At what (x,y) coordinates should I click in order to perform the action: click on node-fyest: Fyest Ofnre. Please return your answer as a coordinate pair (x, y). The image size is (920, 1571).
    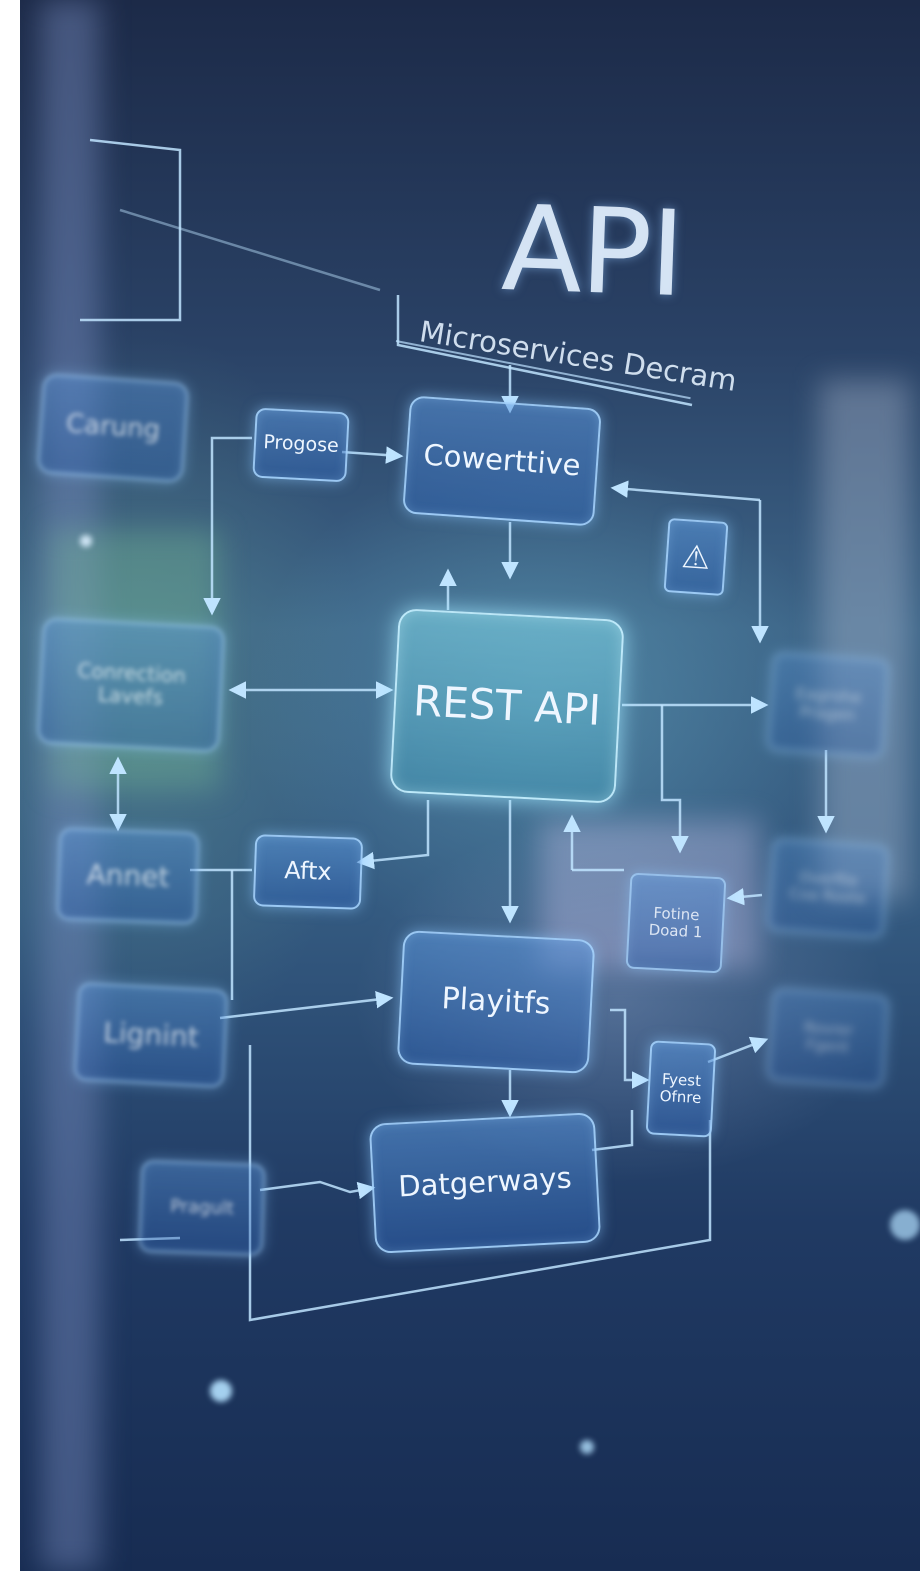
    Looking at the image, I should click on (681, 1089).